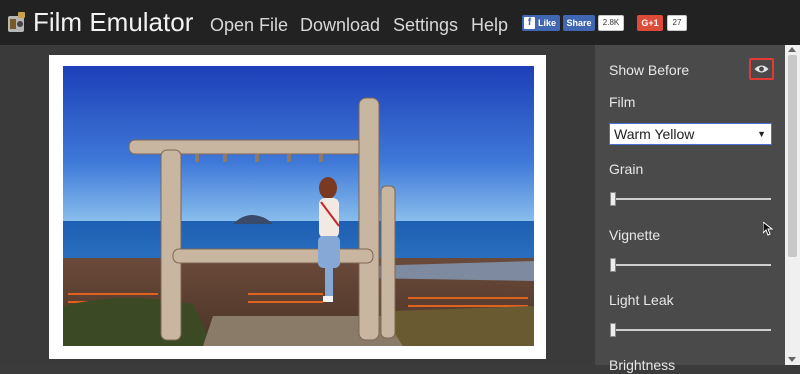  What do you see at coordinates (547, 23) in the screenshot?
I see `facebook-like-label: Like` at bounding box center [547, 23].